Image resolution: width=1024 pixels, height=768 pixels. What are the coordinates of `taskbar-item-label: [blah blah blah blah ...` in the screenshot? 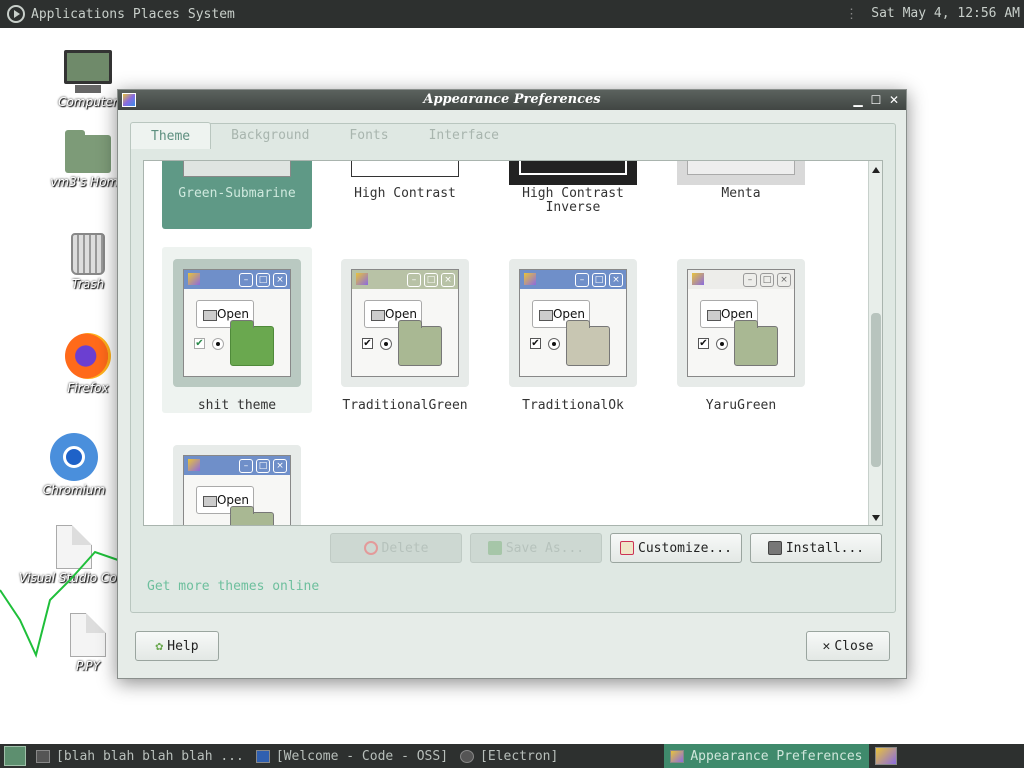 It's located at (150, 756).